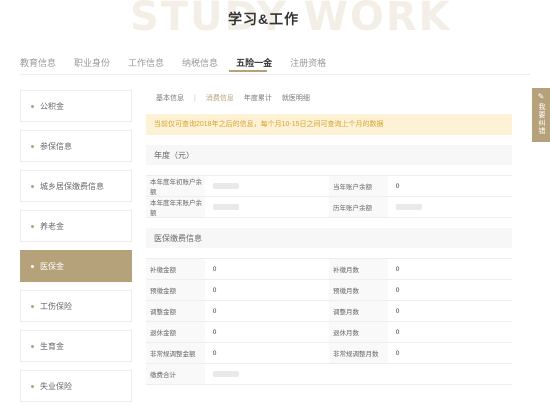 This screenshot has width=550, height=410. I want to click on active-tab-underline, so click(248, 71).